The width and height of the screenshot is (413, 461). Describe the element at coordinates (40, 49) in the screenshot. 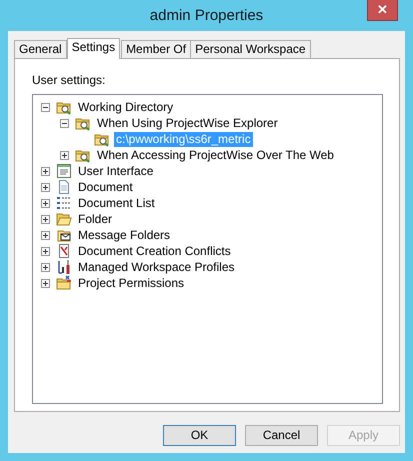

I see `tab: General` at that location.